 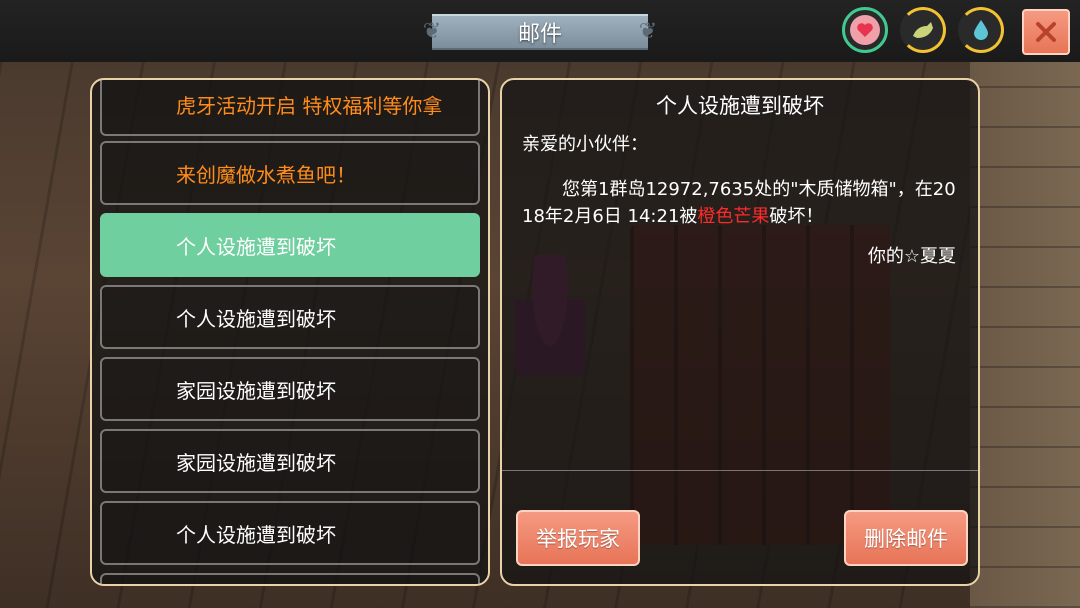 I want to click on mail-item-label: 虎牙活动开启 特权福利等你拿, so click(x=309, y=105).